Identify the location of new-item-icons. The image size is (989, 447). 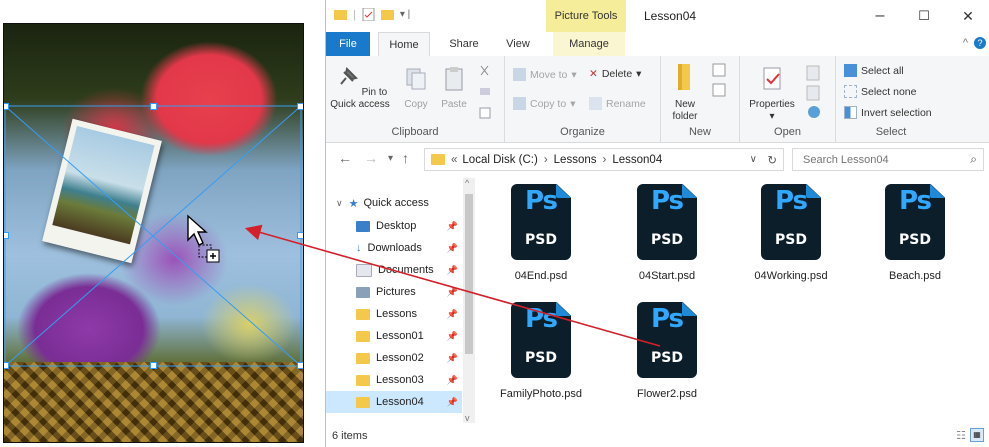
(722, 82).